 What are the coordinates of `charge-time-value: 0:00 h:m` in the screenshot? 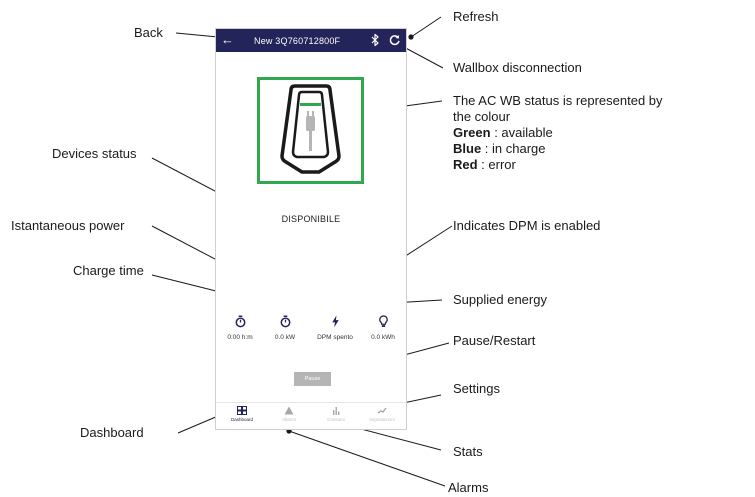 It's located at (240, 337).